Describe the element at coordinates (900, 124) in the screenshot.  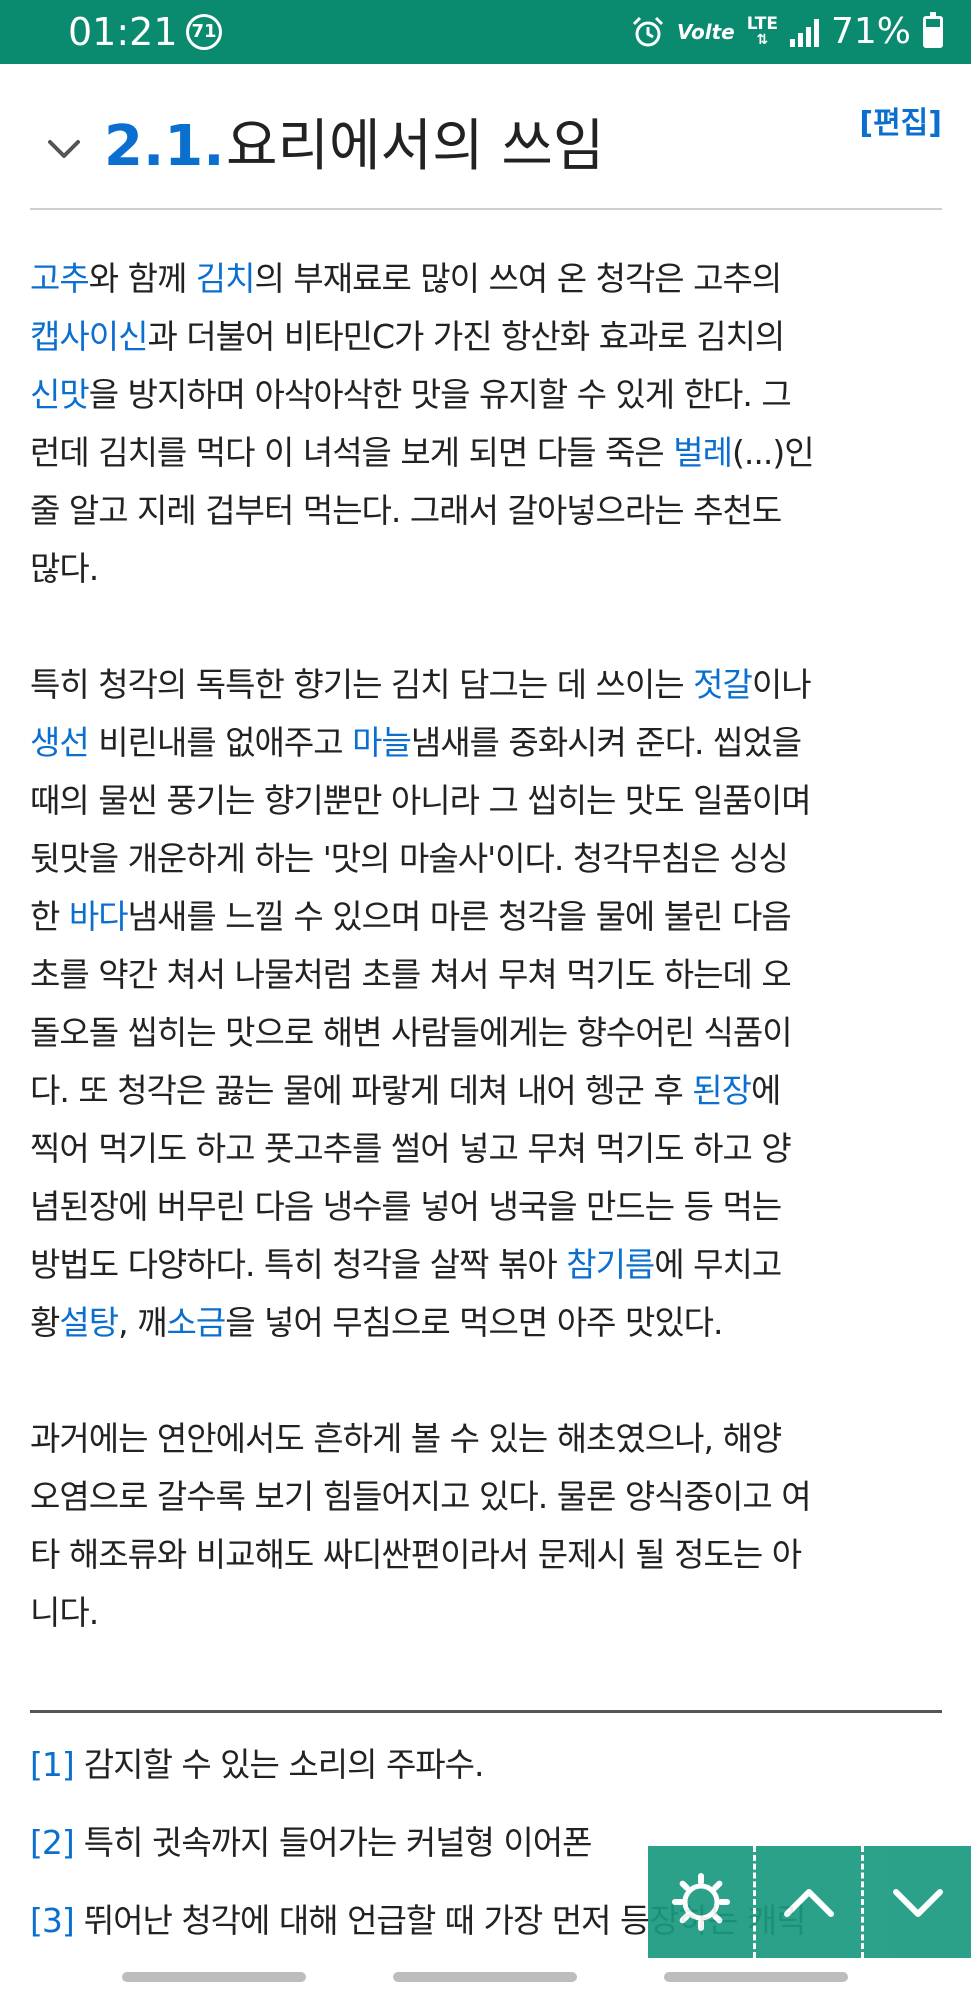
I see `edit-link: [편집]` at that location.